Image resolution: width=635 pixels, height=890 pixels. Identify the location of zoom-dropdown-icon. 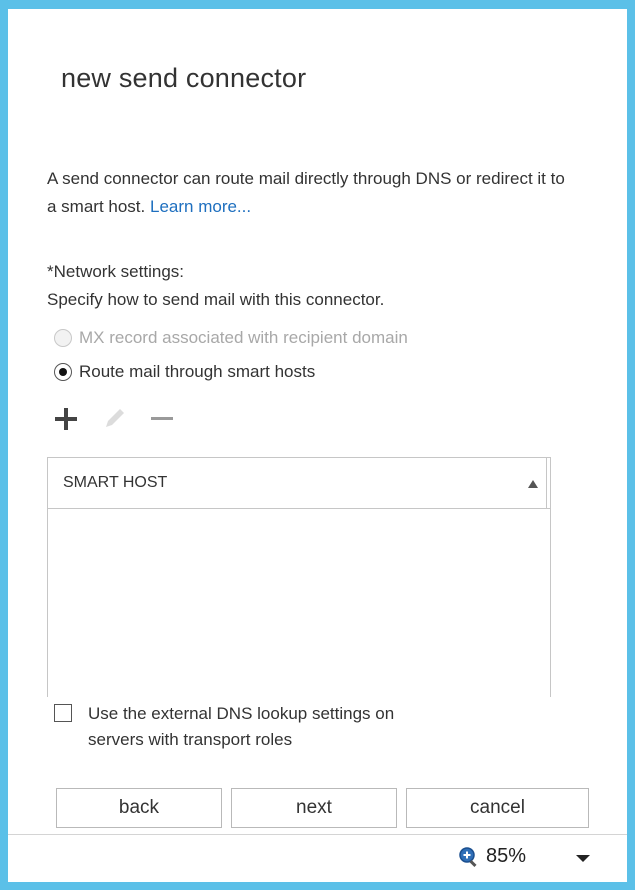
(583, 858).